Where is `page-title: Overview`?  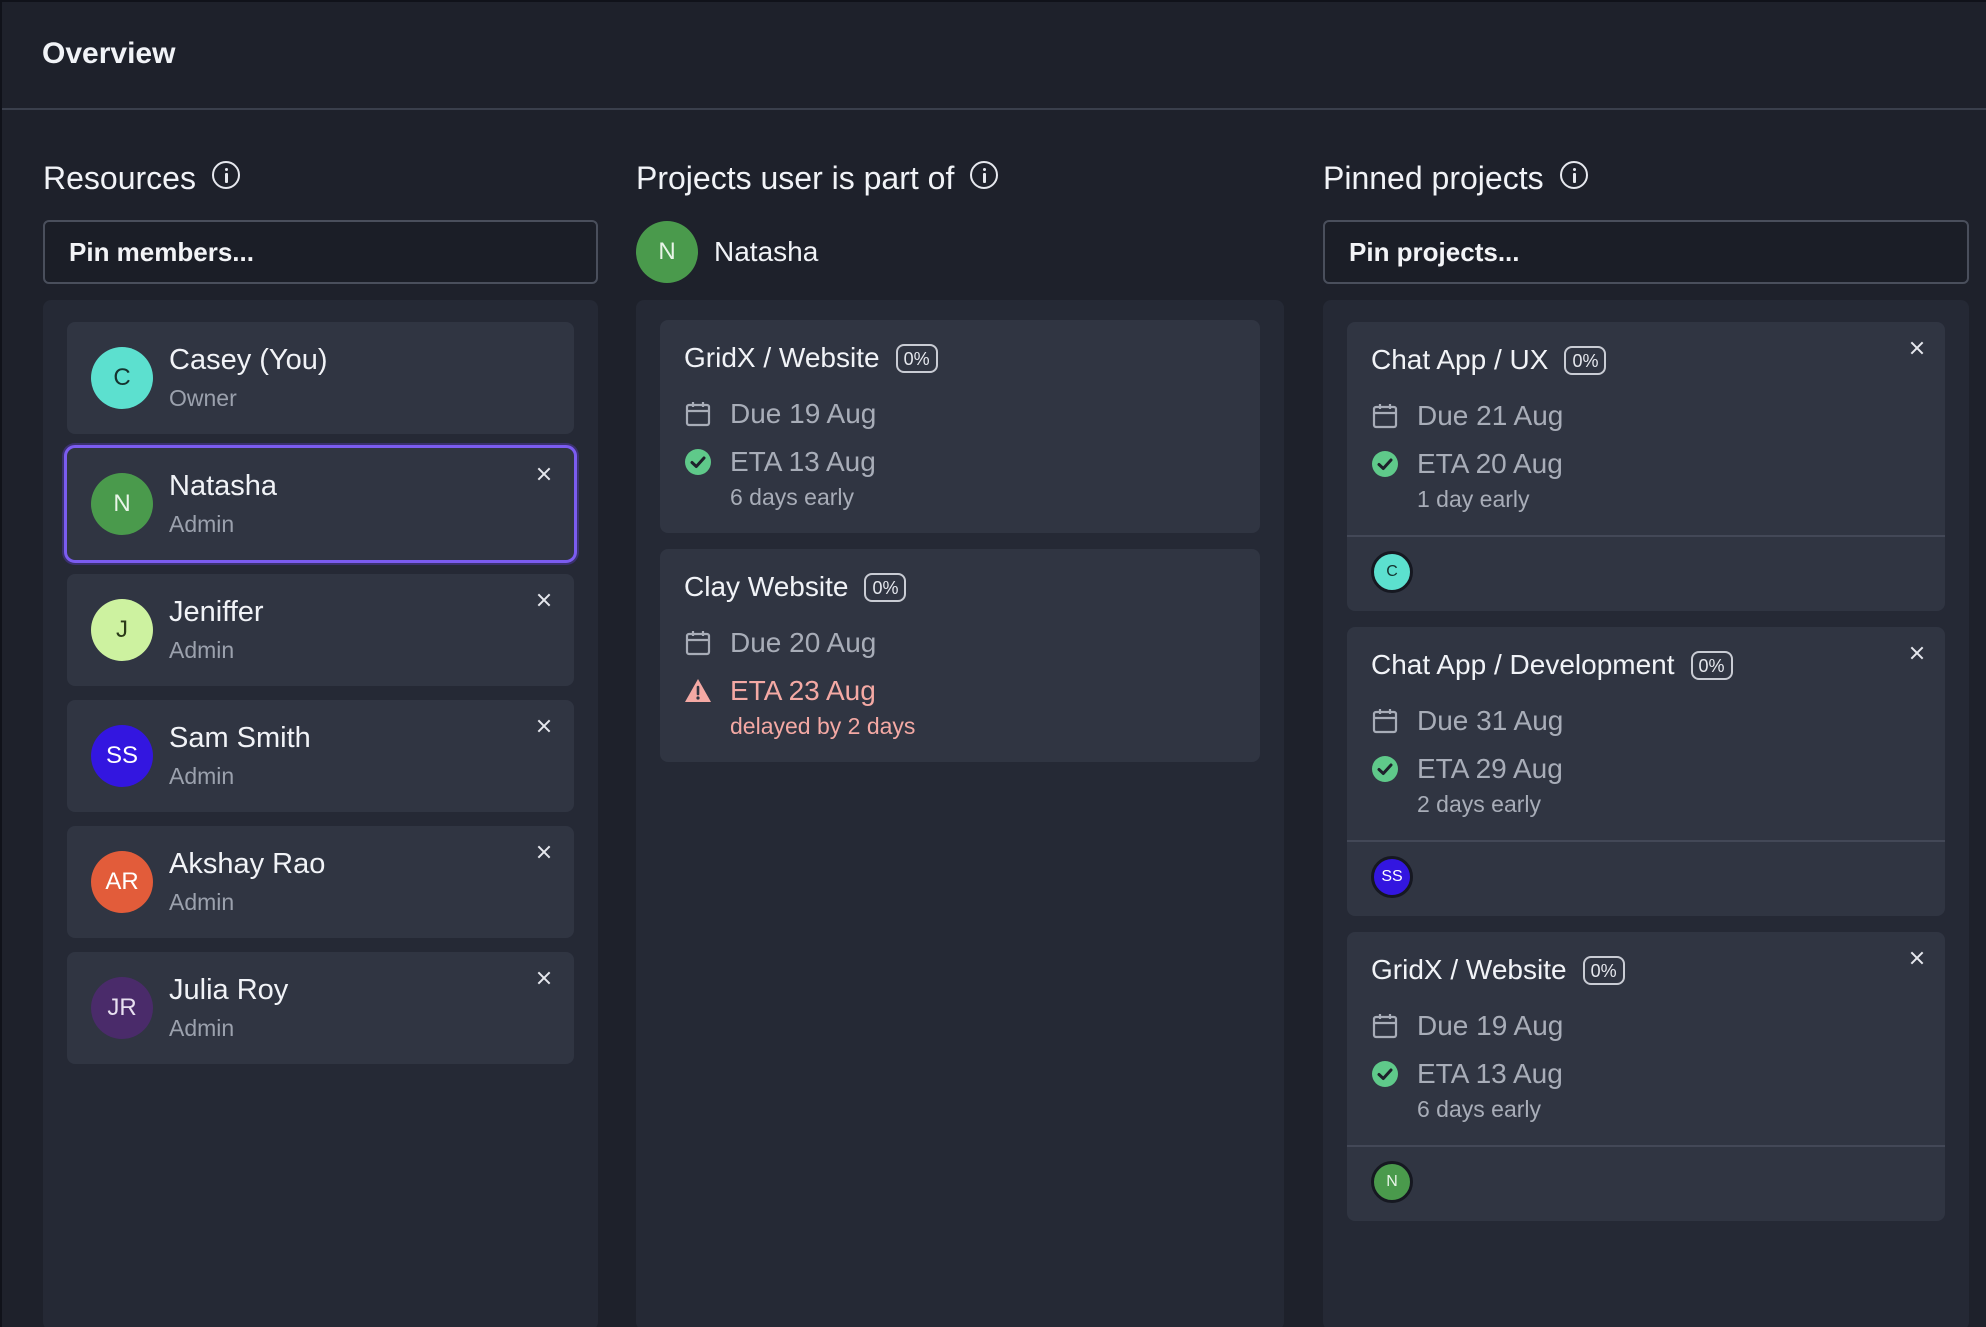
page-title: Overview is located at coordinates (109, 53).